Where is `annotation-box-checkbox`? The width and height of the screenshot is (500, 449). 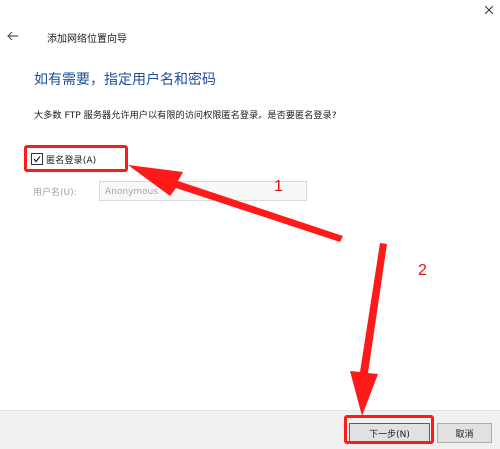
annotation-box-checkbox is located at coordinates (76, 158).